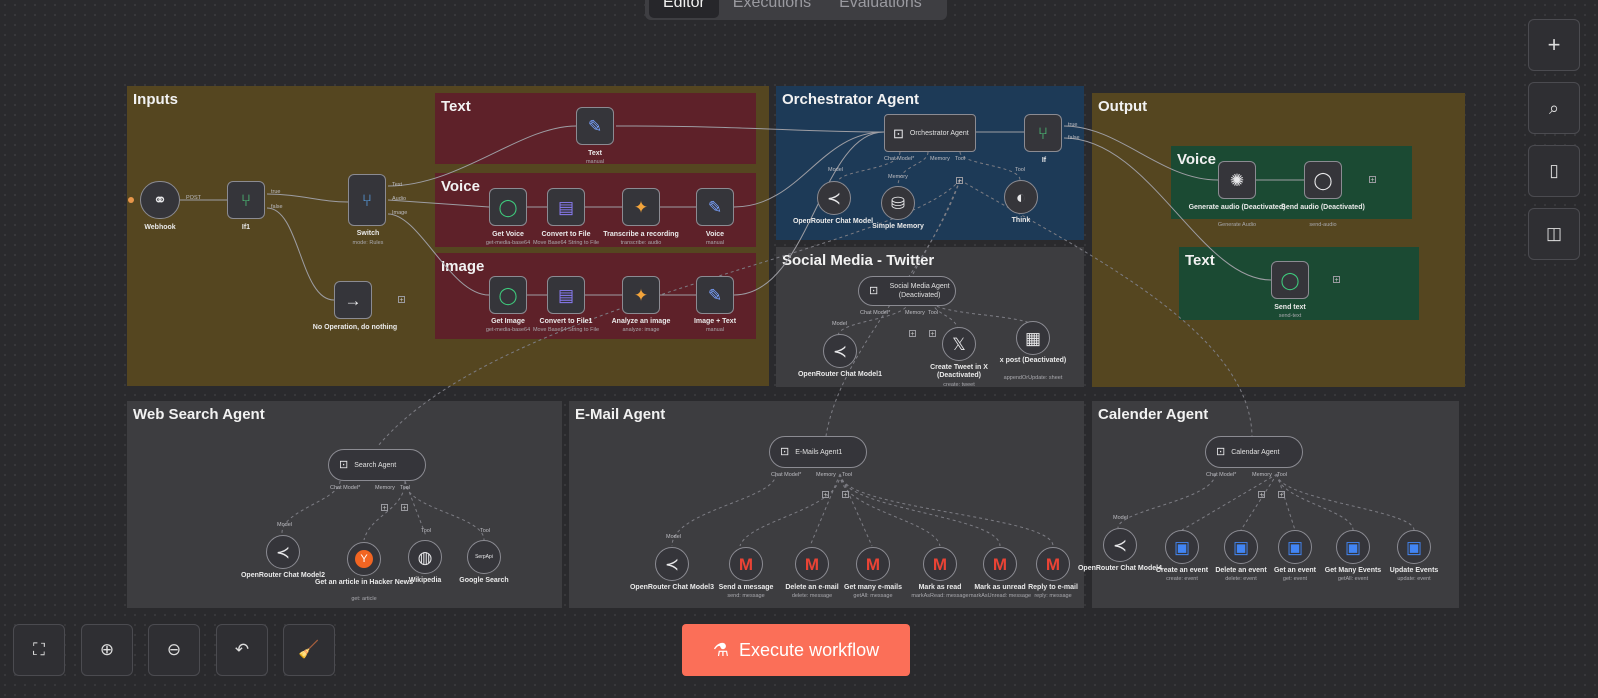 The height and width of the screenshot is (698, 1598). I want to click on reply-email-node: M, so click(1053, 564).